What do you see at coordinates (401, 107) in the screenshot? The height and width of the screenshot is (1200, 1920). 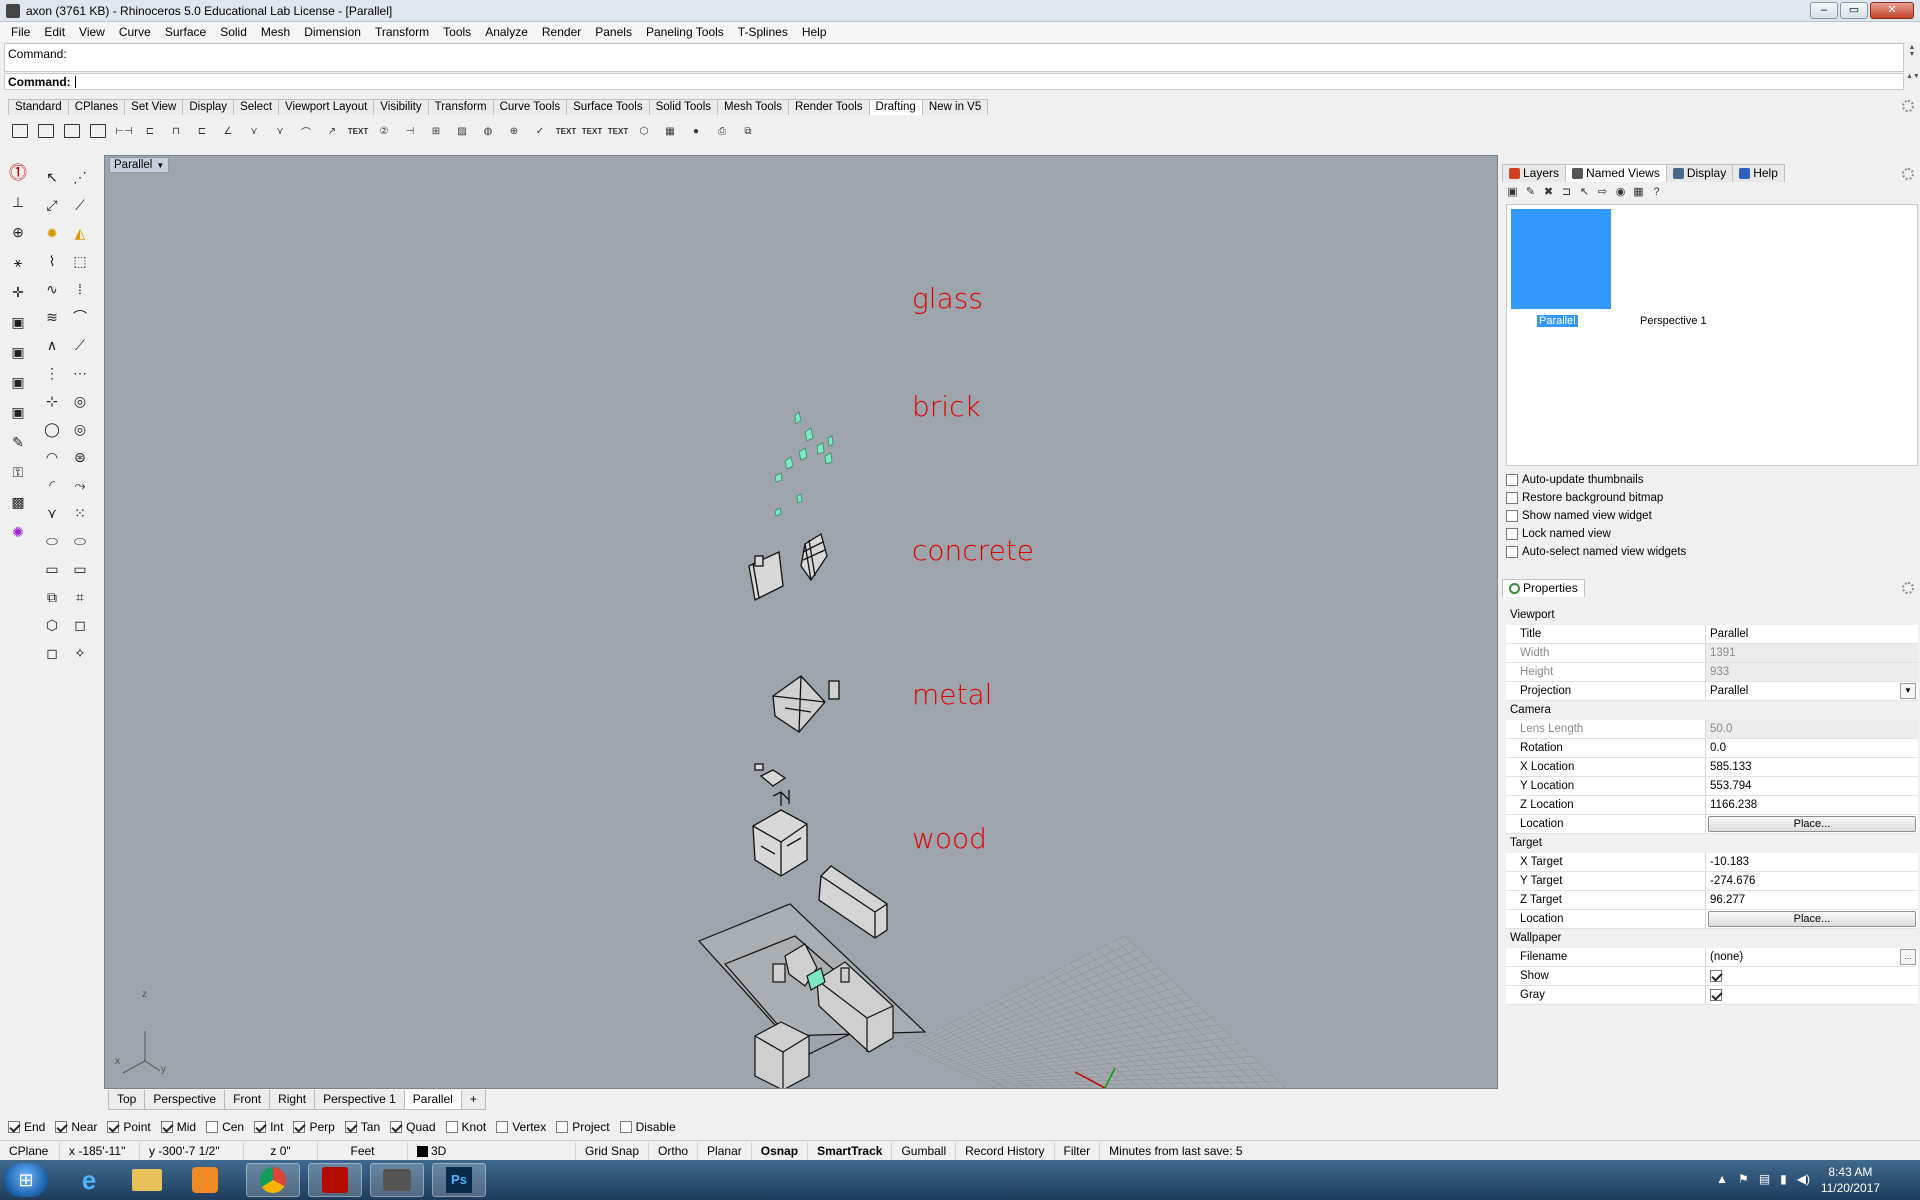 I see `tab-visibility: Visibility` at bounding box center [401, 107].